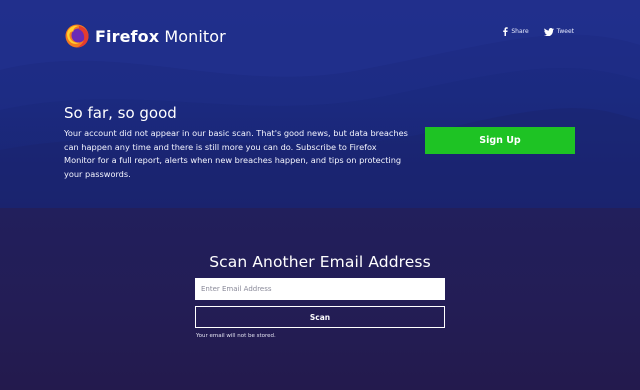 The image size is (640, 390). I want to click on scan-title: Scan Another Email Address, so click(320, 262).